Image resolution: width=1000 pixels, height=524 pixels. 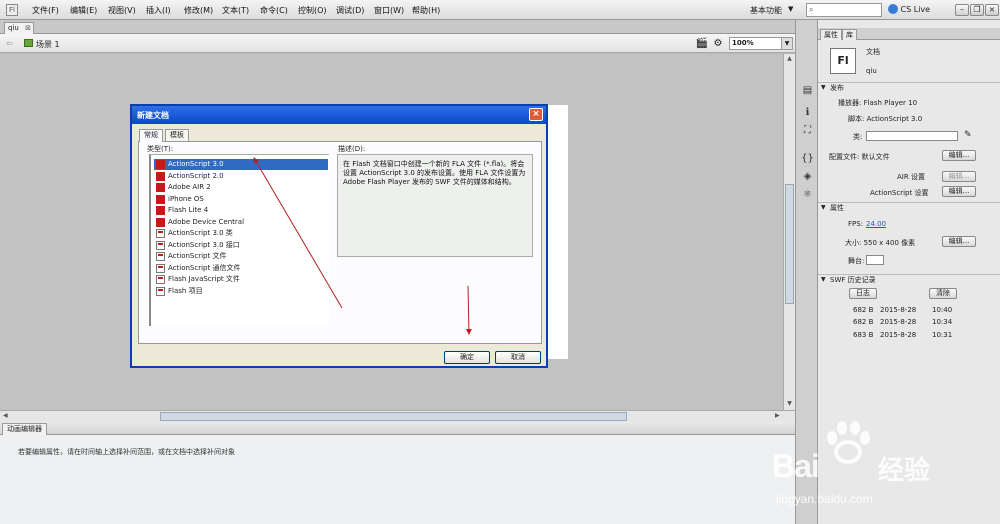 I want to click on baidu-paw-icon, so click(x=848, y=442).